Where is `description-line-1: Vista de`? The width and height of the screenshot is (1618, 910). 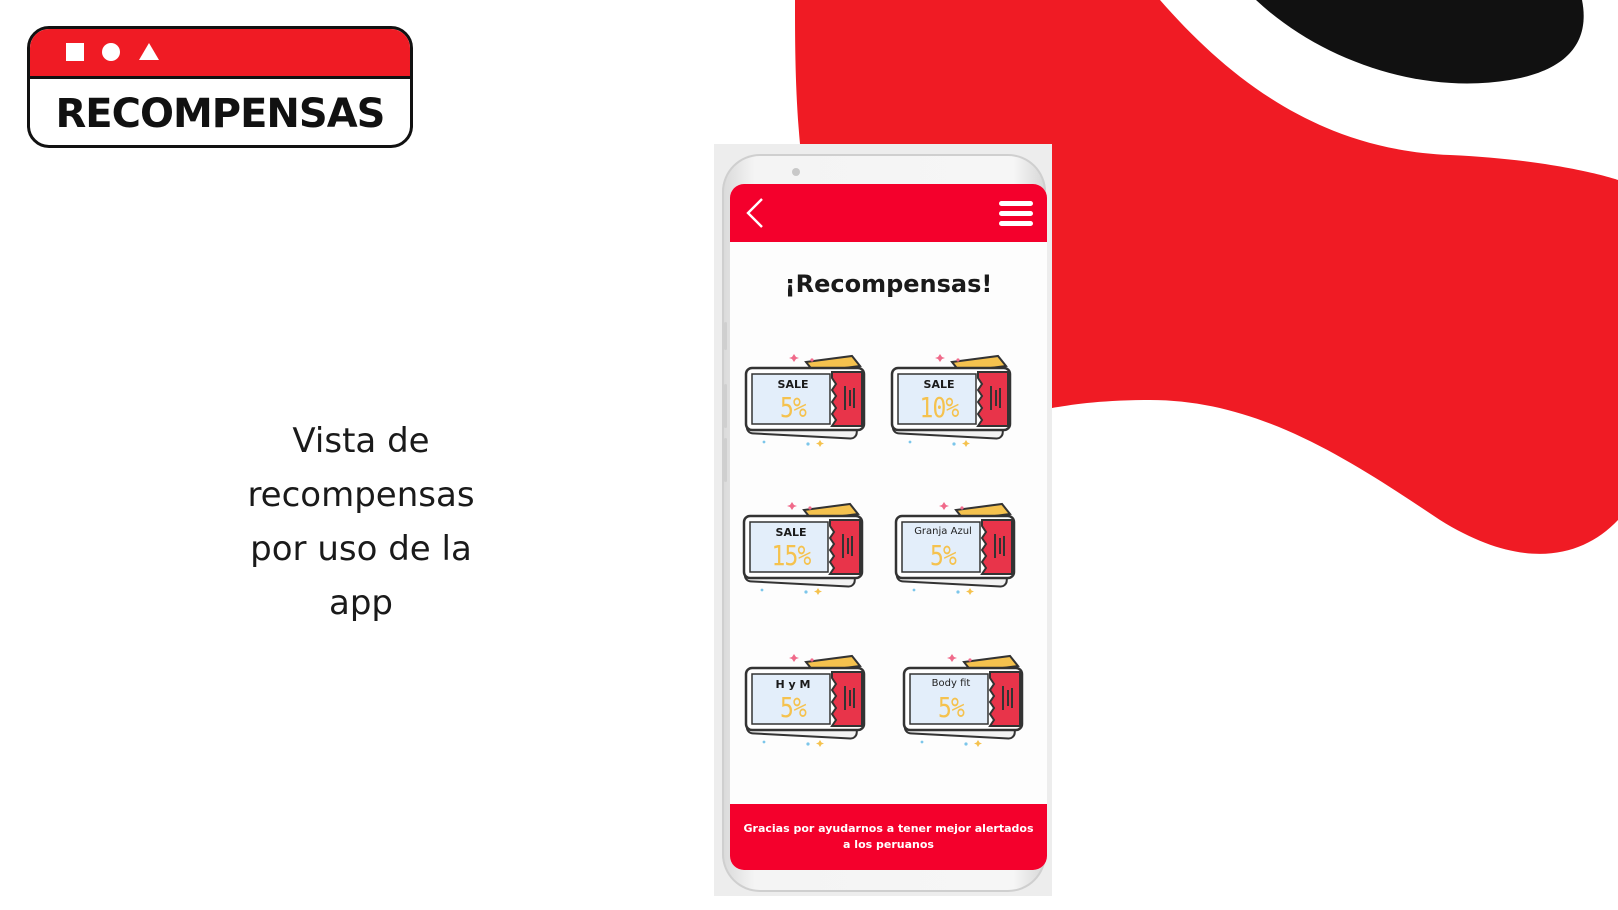
description-line-1: Vista de is located at coordinates (361, 441).